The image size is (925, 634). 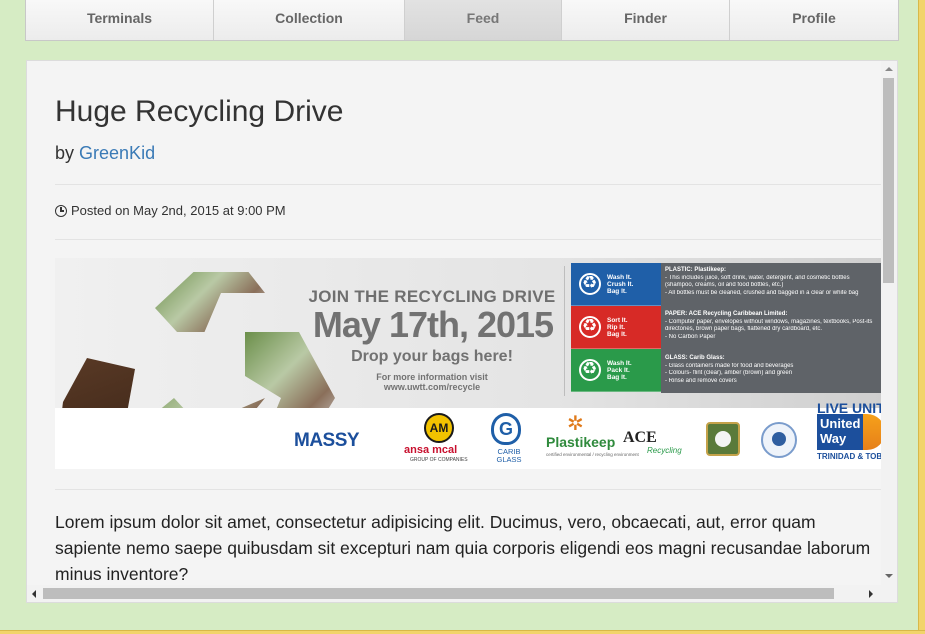 I want to click on post-title: Huge Recycling Drive, so click(x=199, y=111).